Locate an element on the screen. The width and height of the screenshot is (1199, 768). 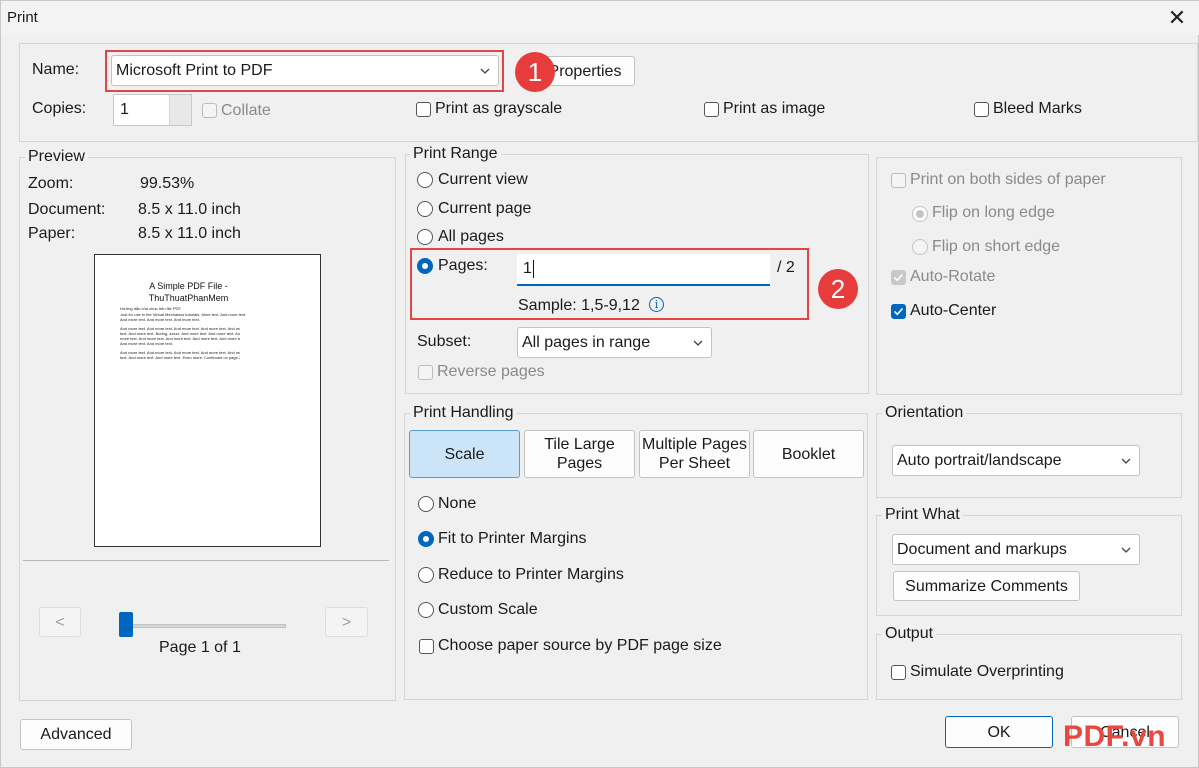
collate-checkbox is located at coordinates (209, 110).